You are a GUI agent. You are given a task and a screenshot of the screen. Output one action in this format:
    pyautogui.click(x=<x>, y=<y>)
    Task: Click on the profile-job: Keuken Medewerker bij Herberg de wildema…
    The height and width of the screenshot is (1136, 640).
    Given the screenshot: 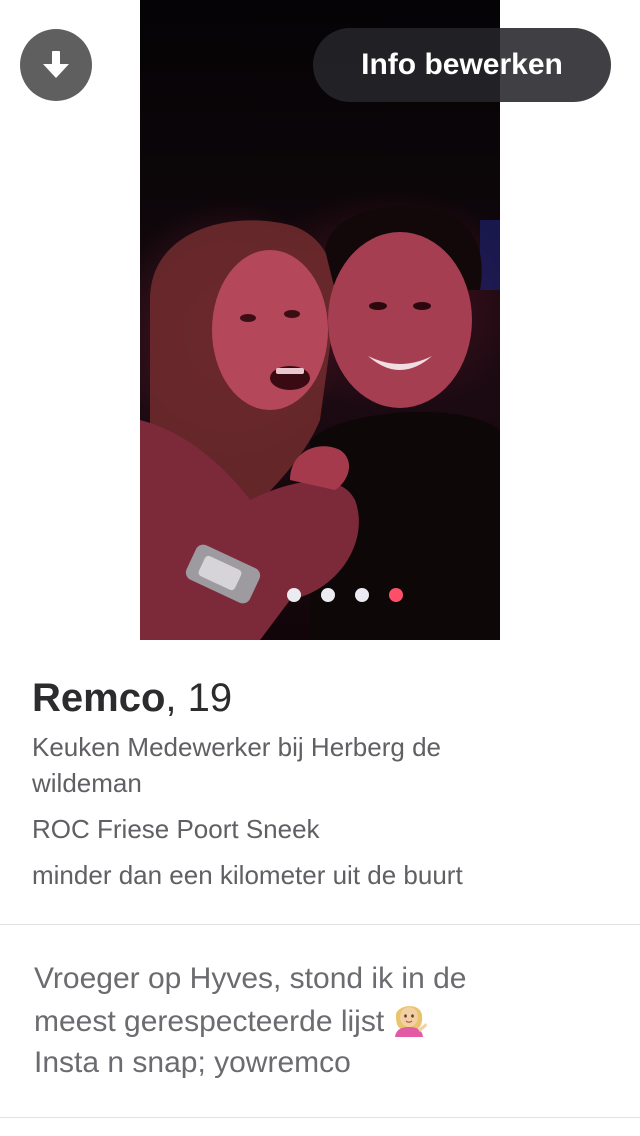 What is the action you would take?
    pyautogui.click(x=312, y=765)
    